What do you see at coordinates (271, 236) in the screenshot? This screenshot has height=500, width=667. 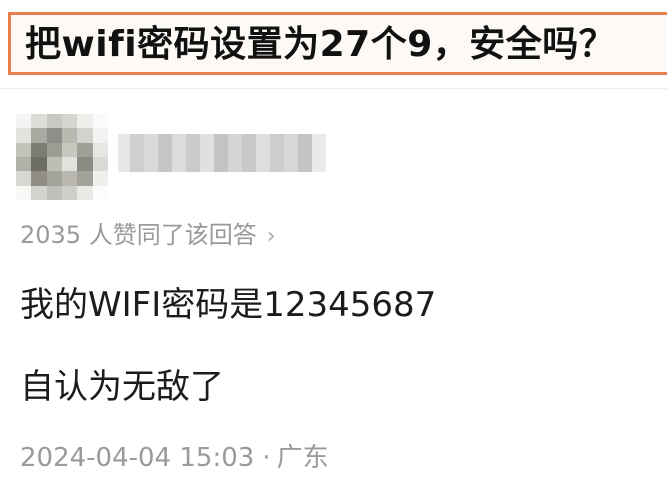 I see `chevron-right-icon: ›` at bounding box center [271, 236].